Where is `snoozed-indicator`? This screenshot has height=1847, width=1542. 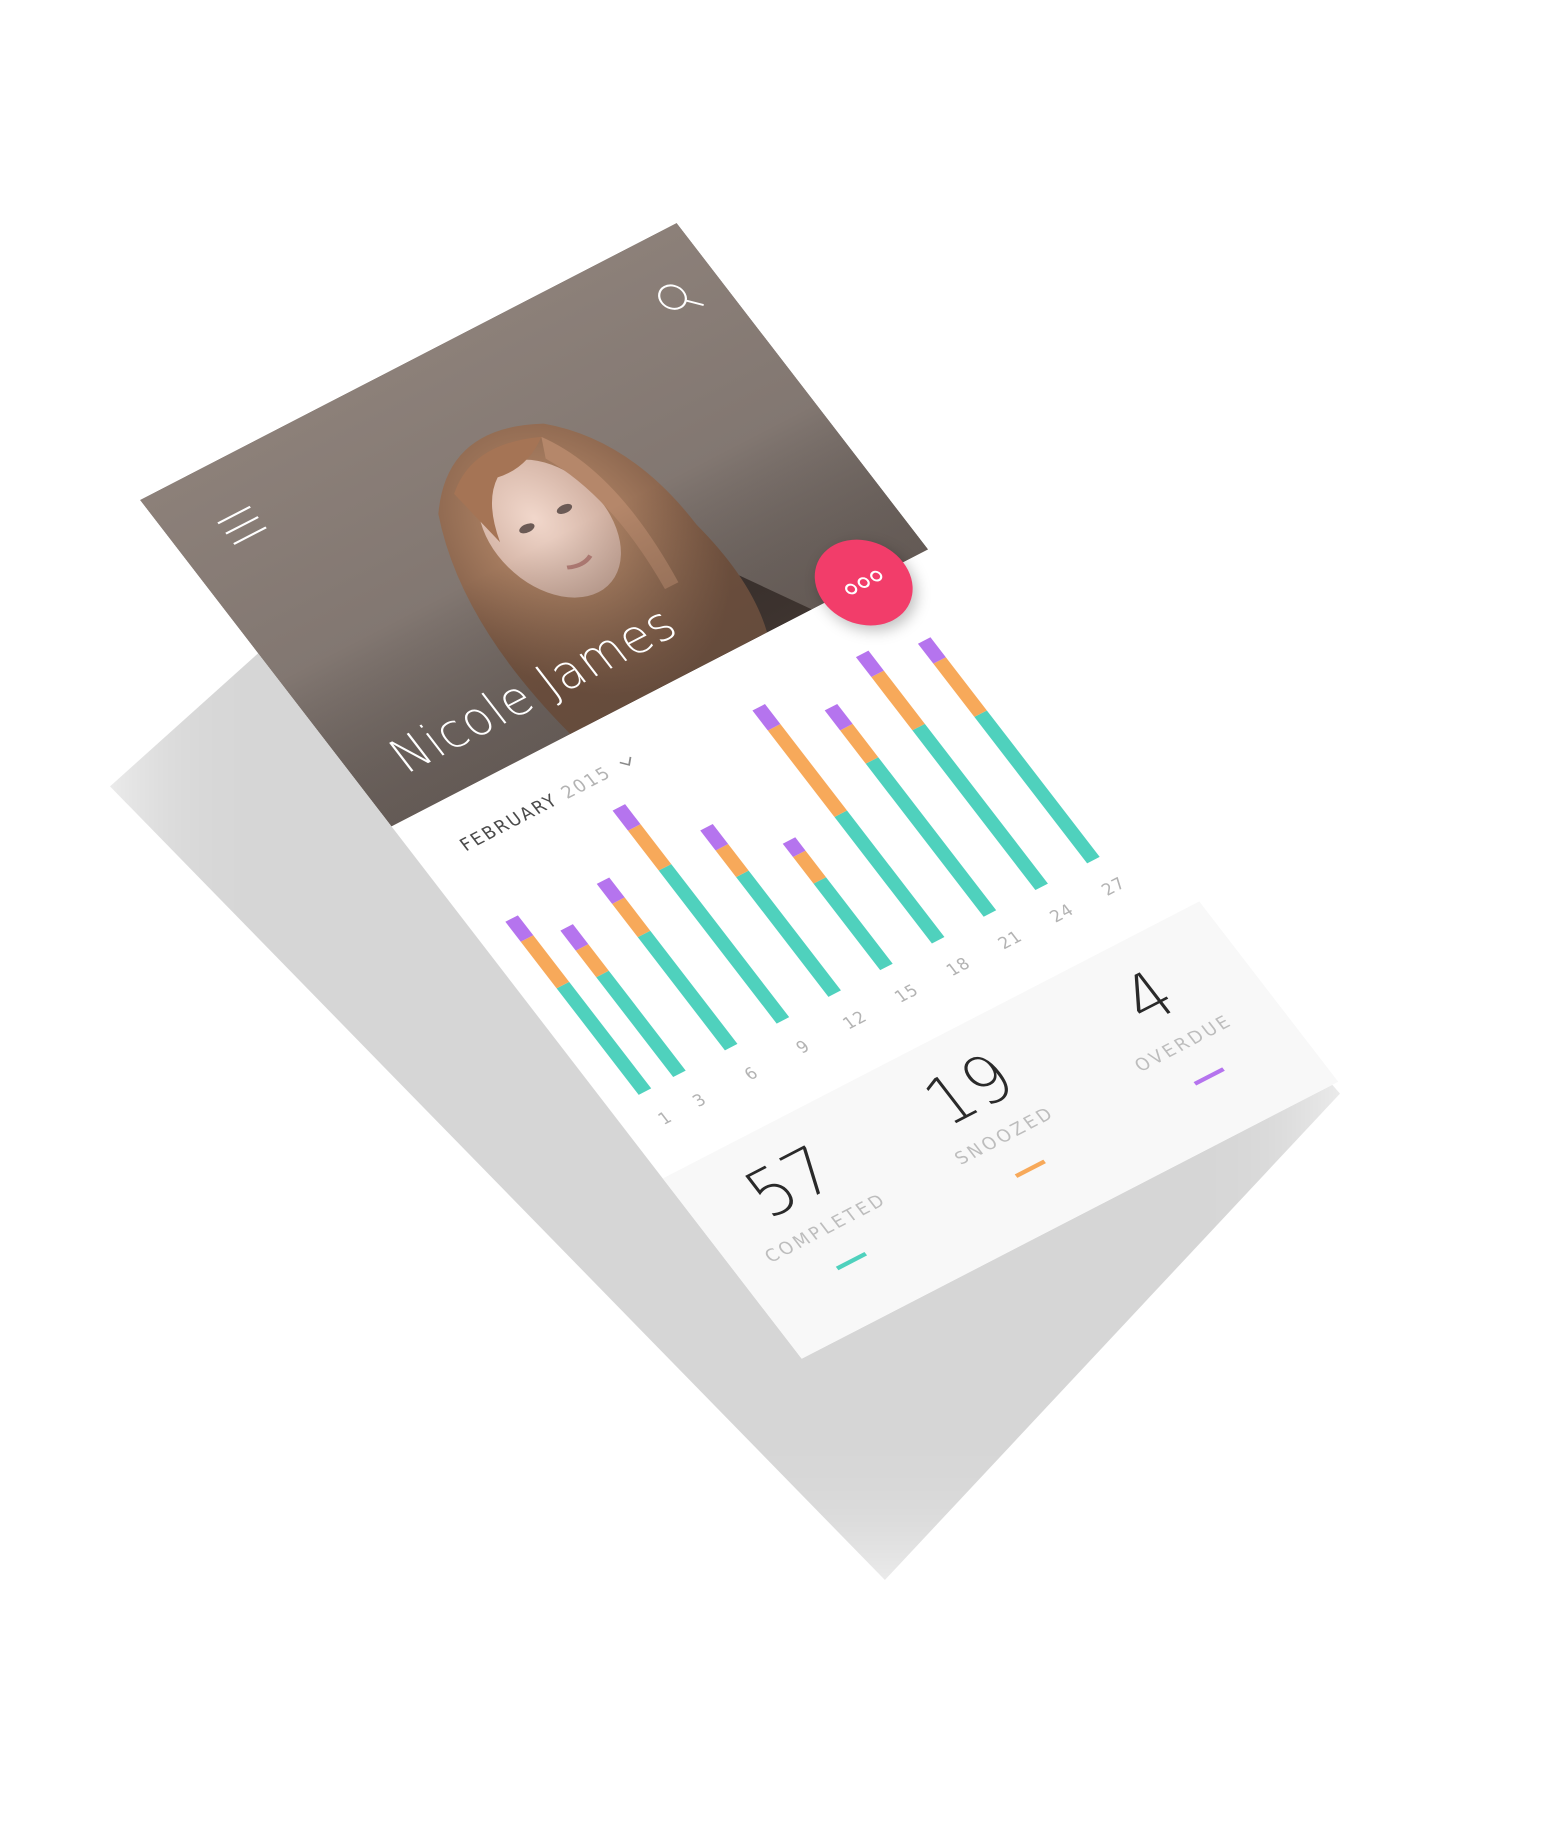 snoozed-indicator is located at coordinates (1030, 1169).